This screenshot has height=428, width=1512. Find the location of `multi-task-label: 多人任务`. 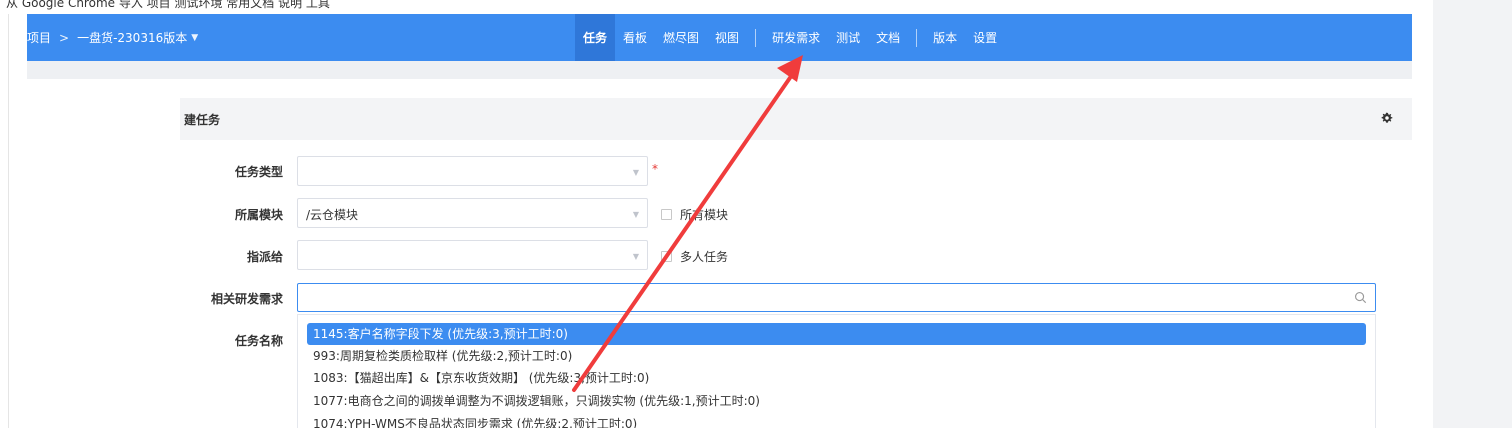

multi-task-label: 多人任务 is located at coordinates (704, 257).